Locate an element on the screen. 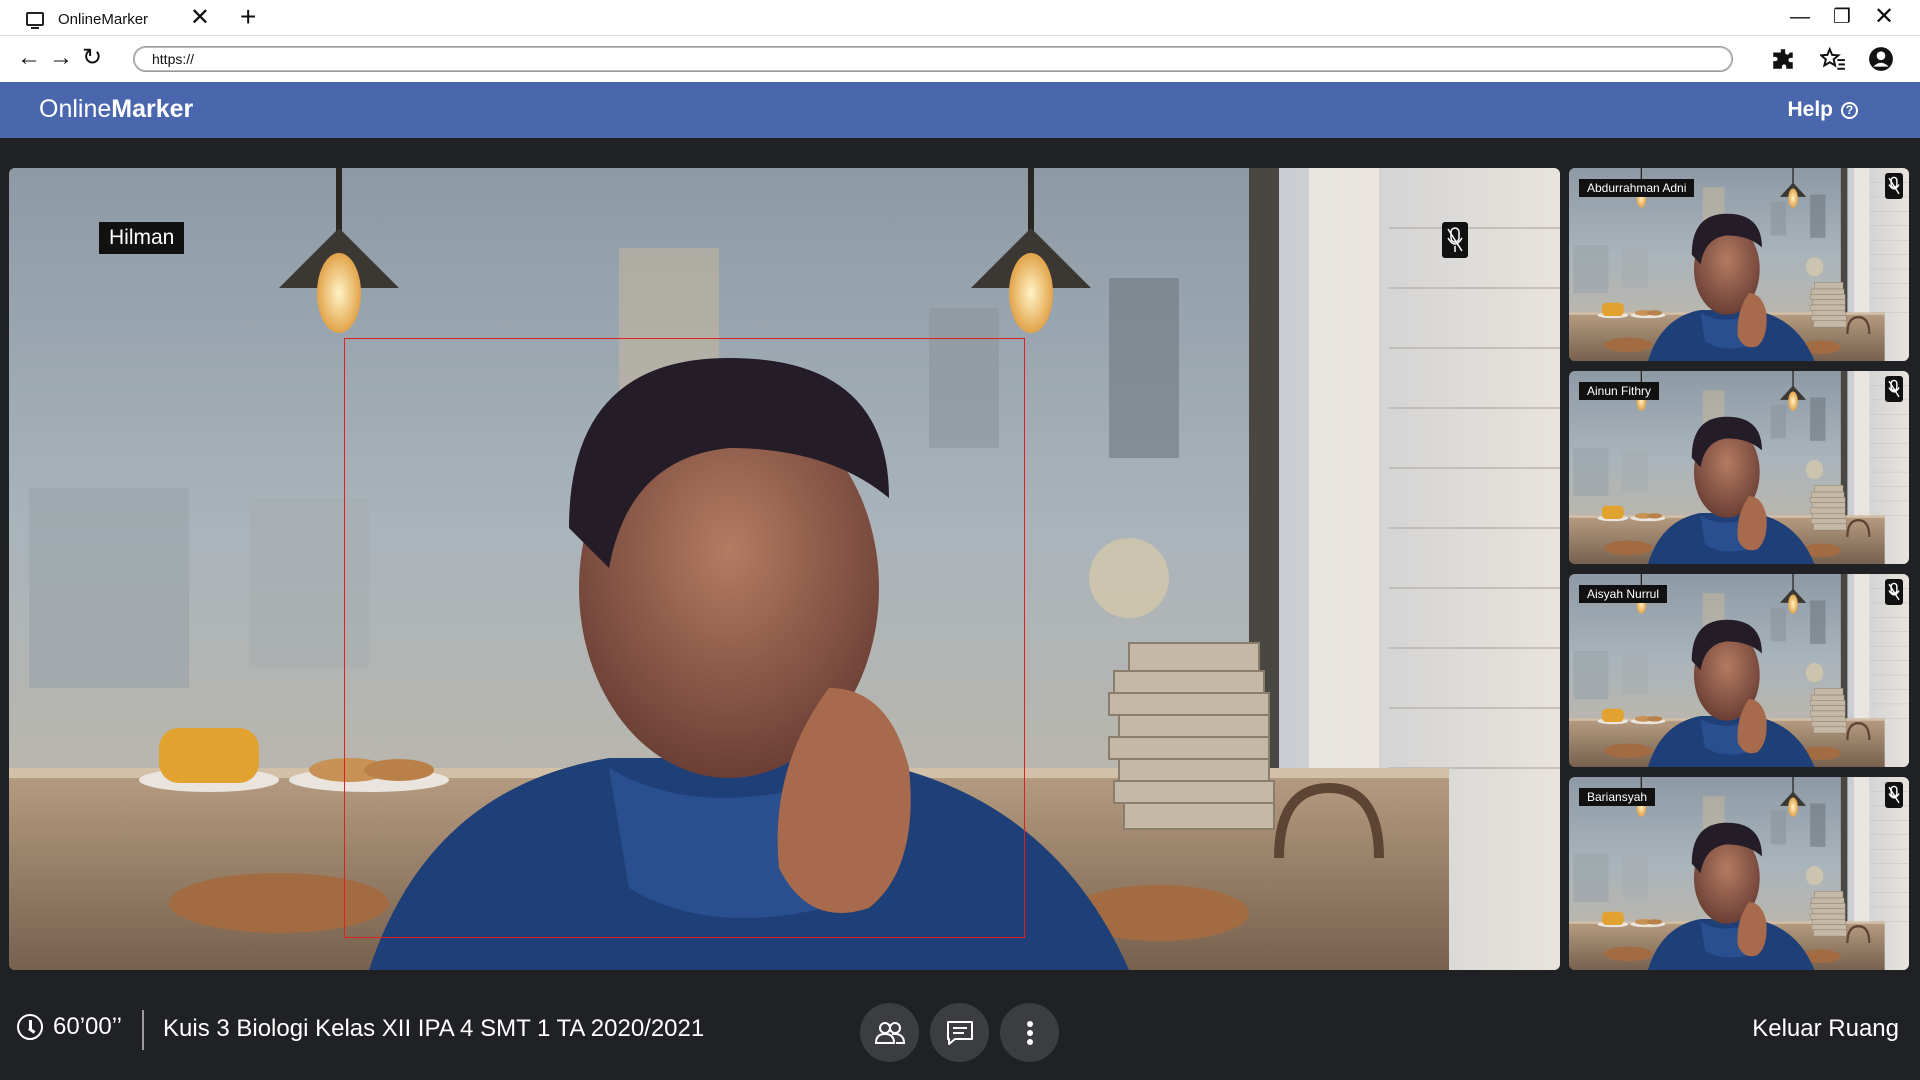  restore-icon: ❐ is located at coordinates (1842, 17).